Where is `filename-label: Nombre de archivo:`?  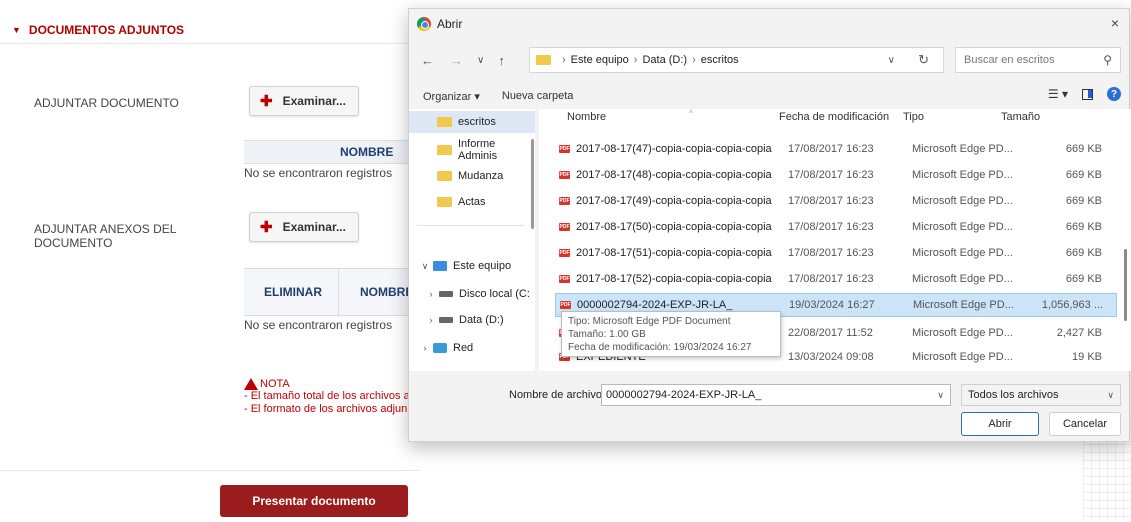 filename-label: Nombre de archivo: is located at coordinates (557, 395).